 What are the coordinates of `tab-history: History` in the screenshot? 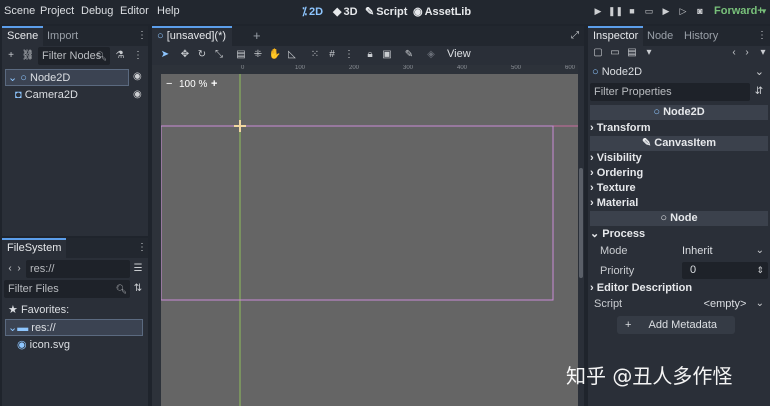 It's located at (701, 36).